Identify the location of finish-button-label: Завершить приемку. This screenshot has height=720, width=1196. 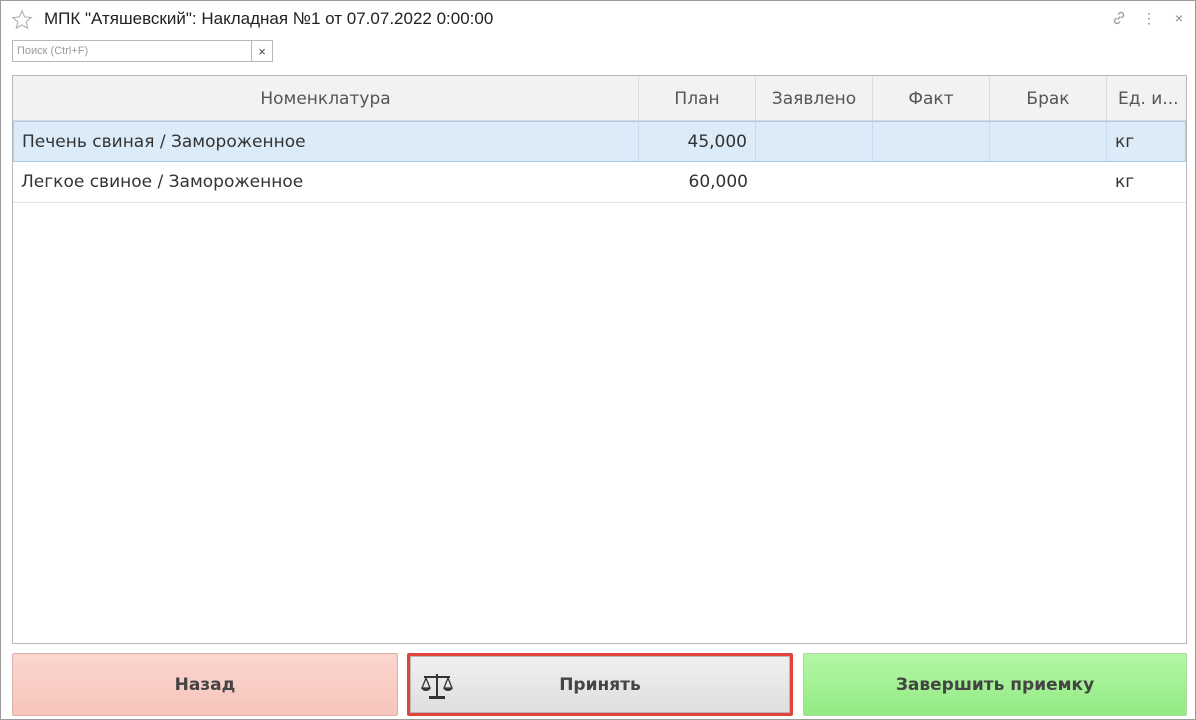
(995, 684).